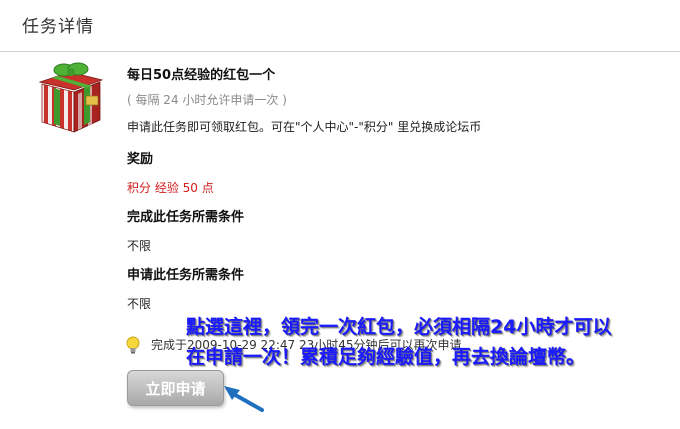 This screenshot has width=680, height=429. What do you see at coordinates (139, 246) in the screenshot?
I see `complete-condition-value: 不限` at bounding box center [139, 246].